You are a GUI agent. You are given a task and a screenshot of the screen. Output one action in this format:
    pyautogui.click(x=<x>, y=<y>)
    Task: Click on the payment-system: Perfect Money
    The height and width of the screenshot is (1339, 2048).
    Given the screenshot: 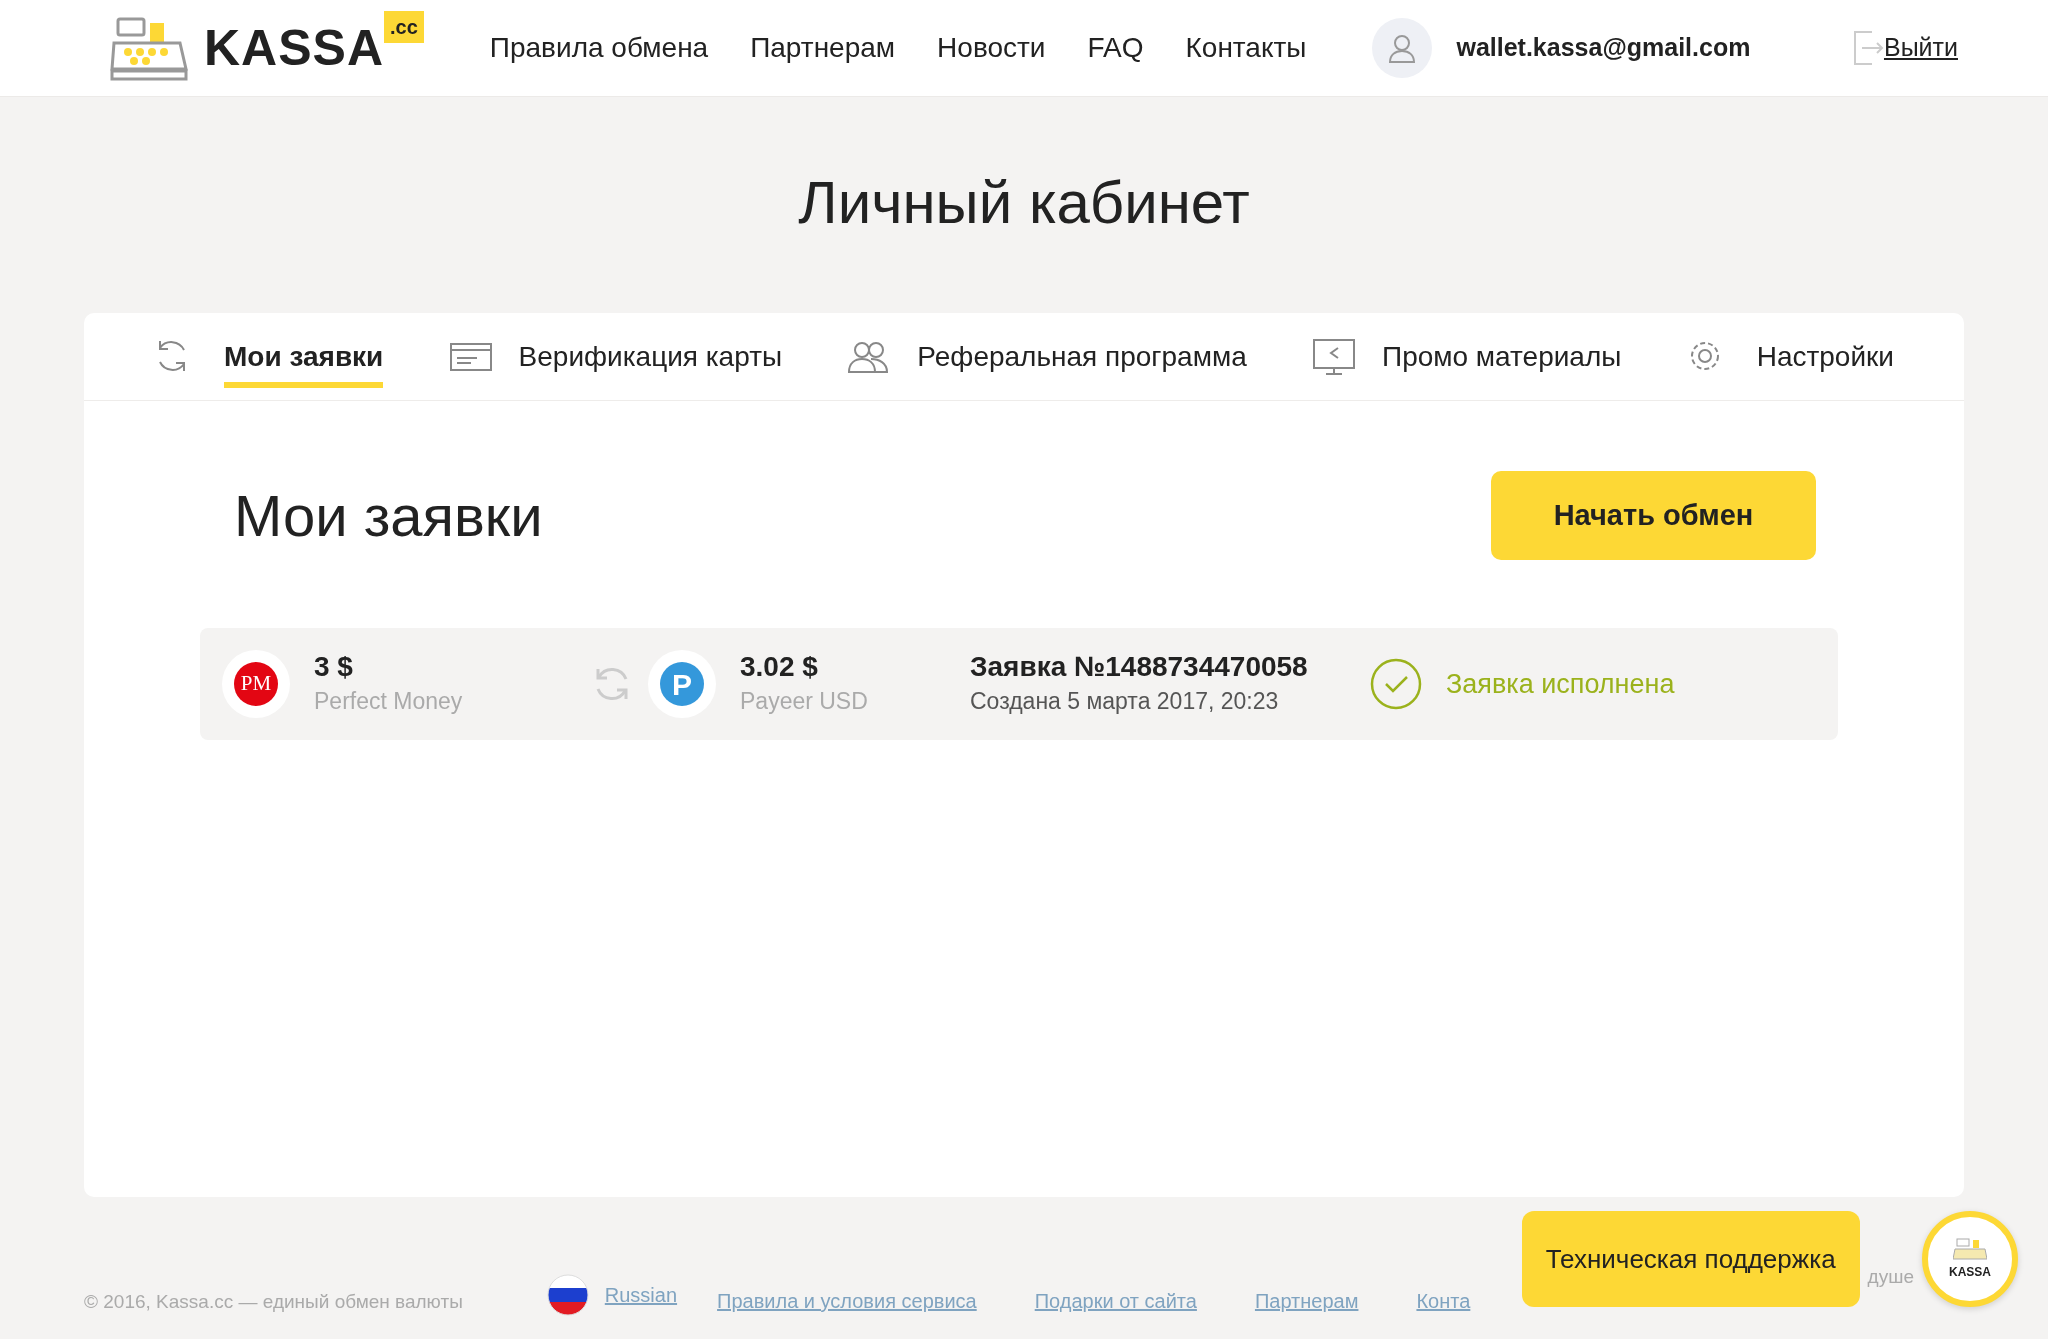 What is the action you would take?
    pyautogui.click(x=388, y=701)
    